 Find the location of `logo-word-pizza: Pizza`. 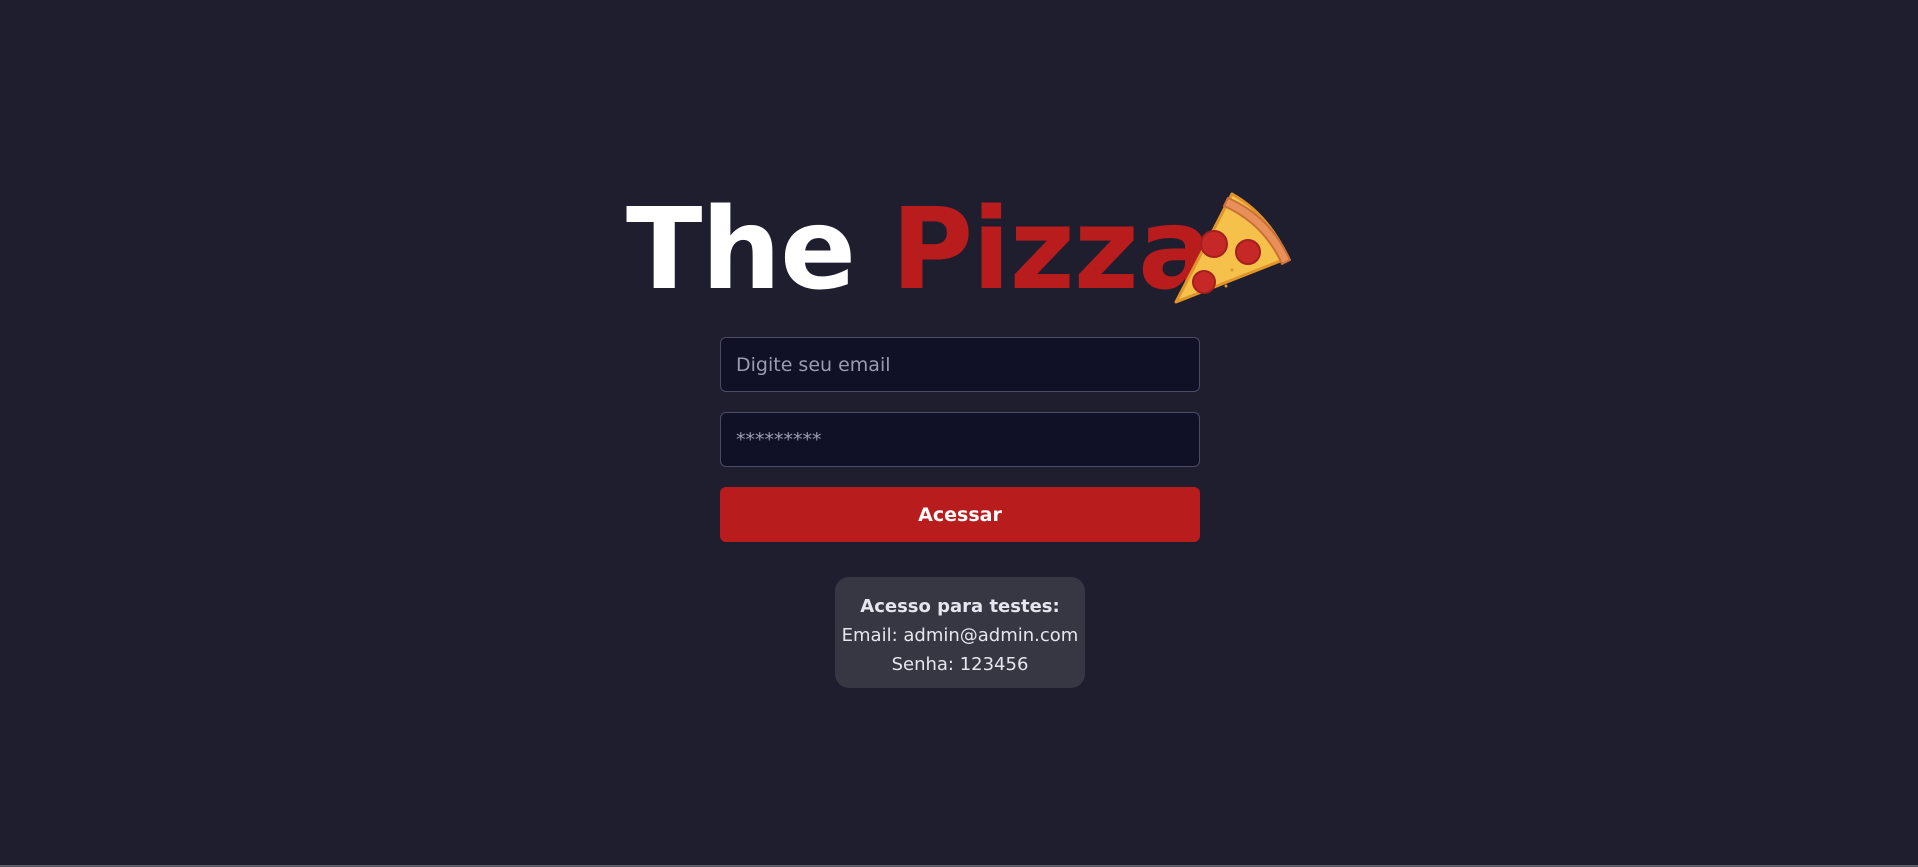

logo-word-pizza: Pizza is located at coordinates (1052, 250).